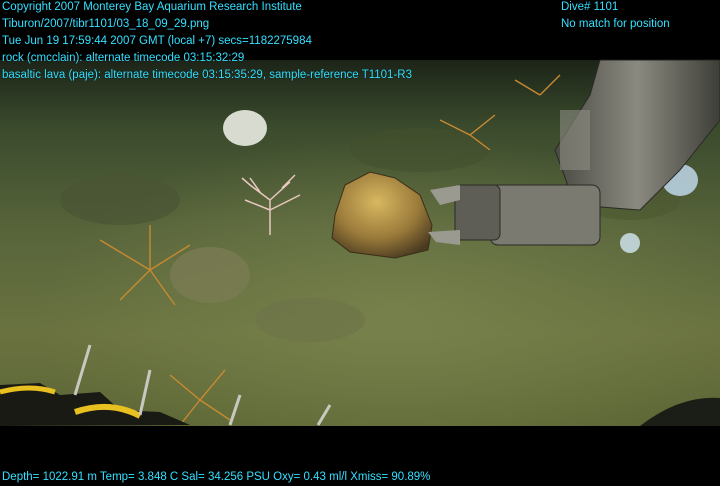 This screenshot has width=720, height=486. Describe the element at coordinates (210, 275) in the screenshot. I see `sponge-mound` at that location.